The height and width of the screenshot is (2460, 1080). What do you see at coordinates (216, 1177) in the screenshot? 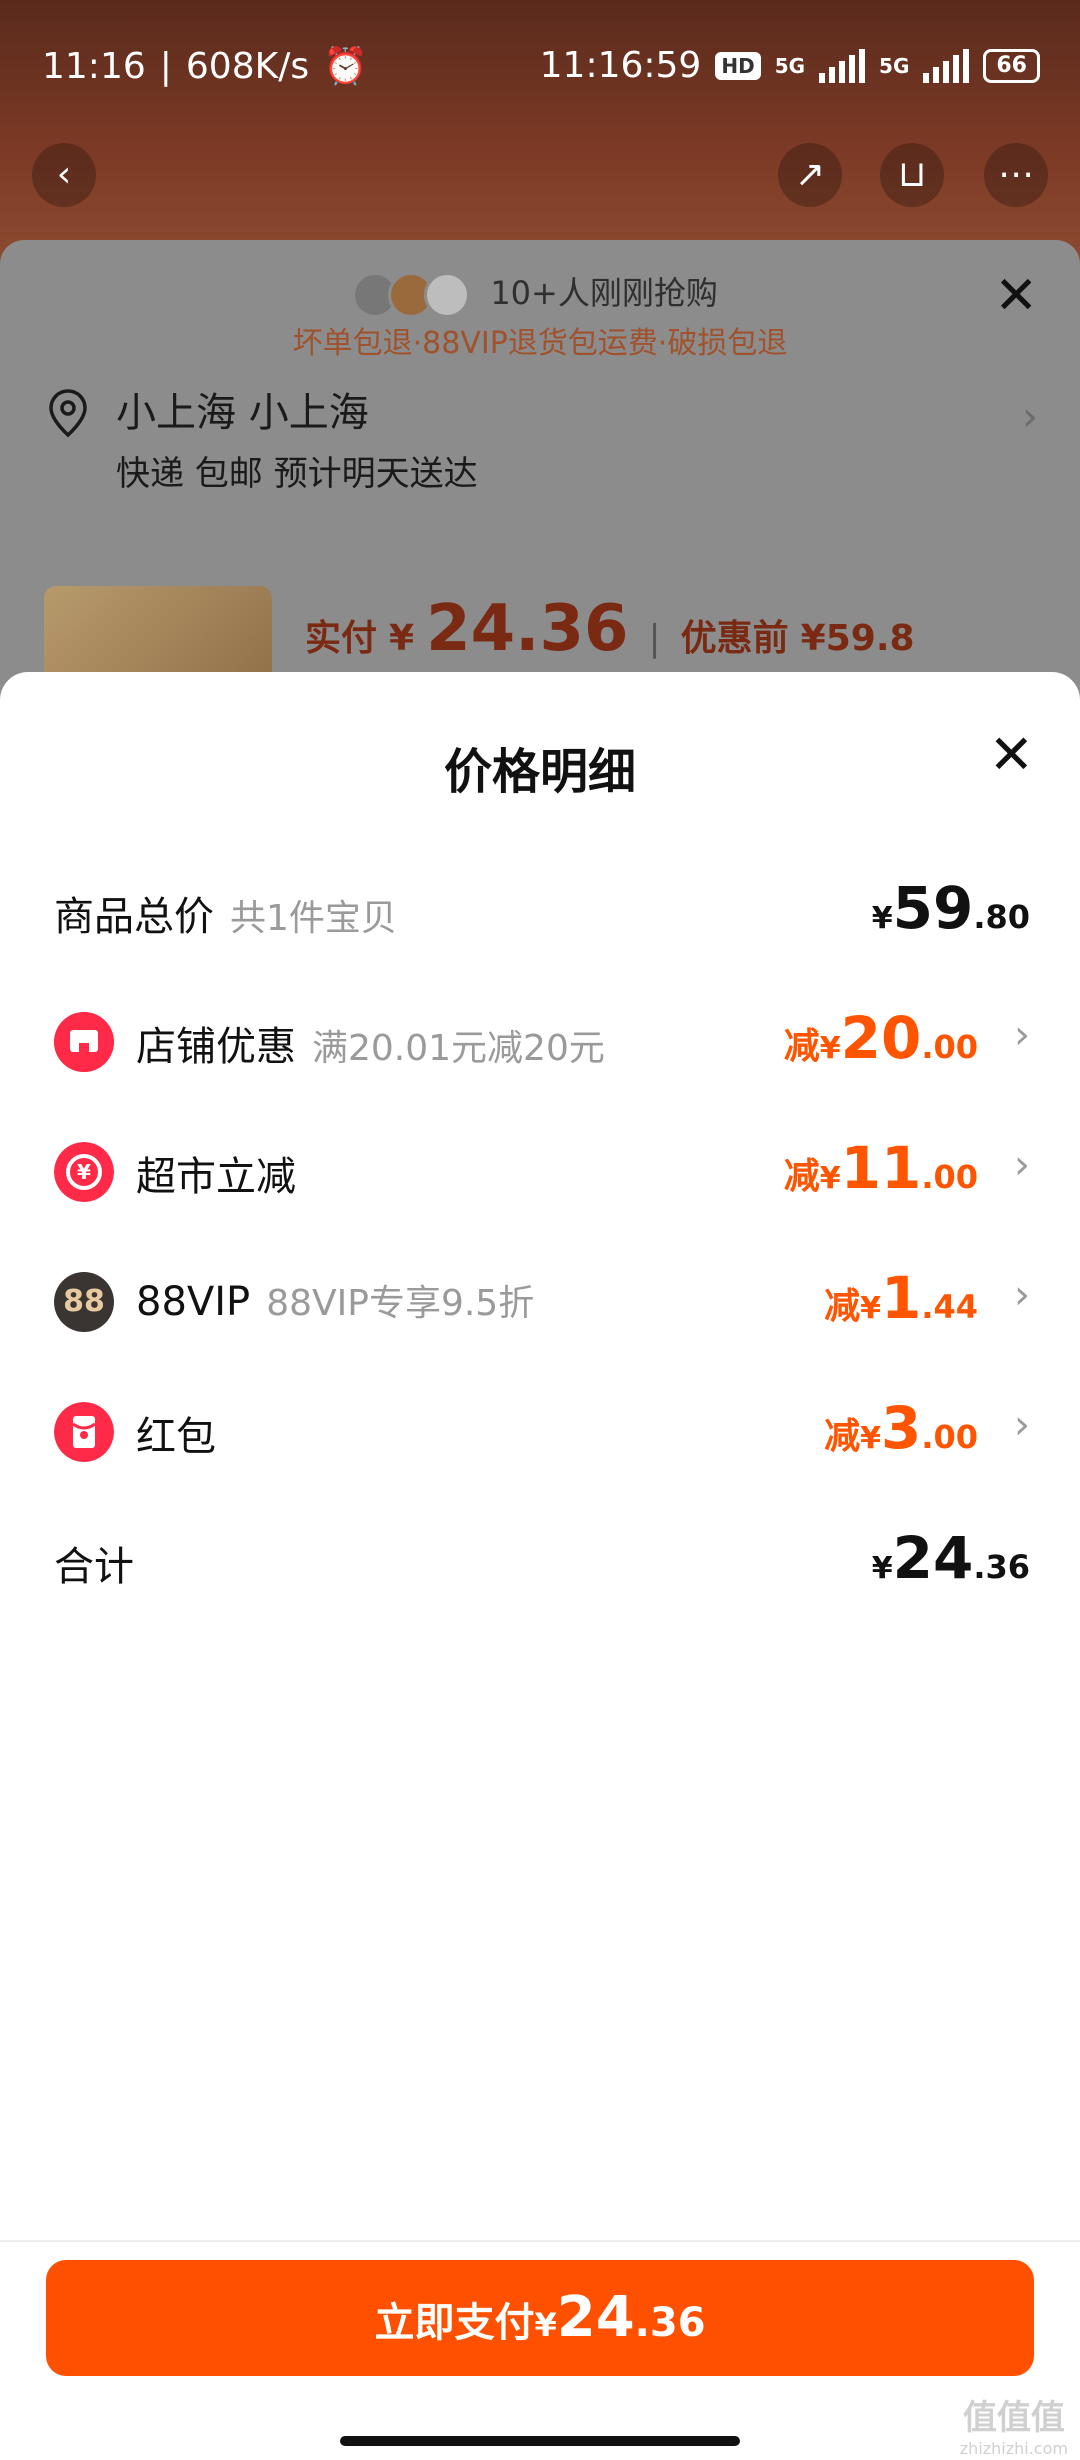
I see `row-title: 超市立减` at bounding box center [216, 1177].